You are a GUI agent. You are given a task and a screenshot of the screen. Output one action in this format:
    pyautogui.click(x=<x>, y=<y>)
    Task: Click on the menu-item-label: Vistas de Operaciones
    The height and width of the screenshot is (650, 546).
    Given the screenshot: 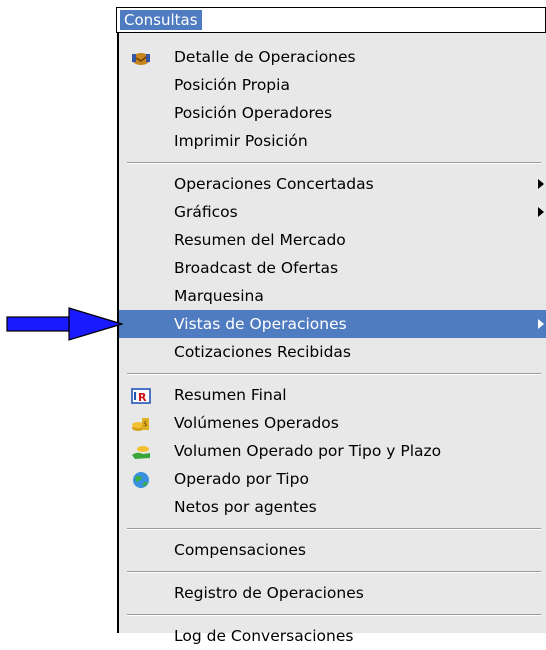 What is the action you would take?
    pyautogui.click(x=260, y=324)
    